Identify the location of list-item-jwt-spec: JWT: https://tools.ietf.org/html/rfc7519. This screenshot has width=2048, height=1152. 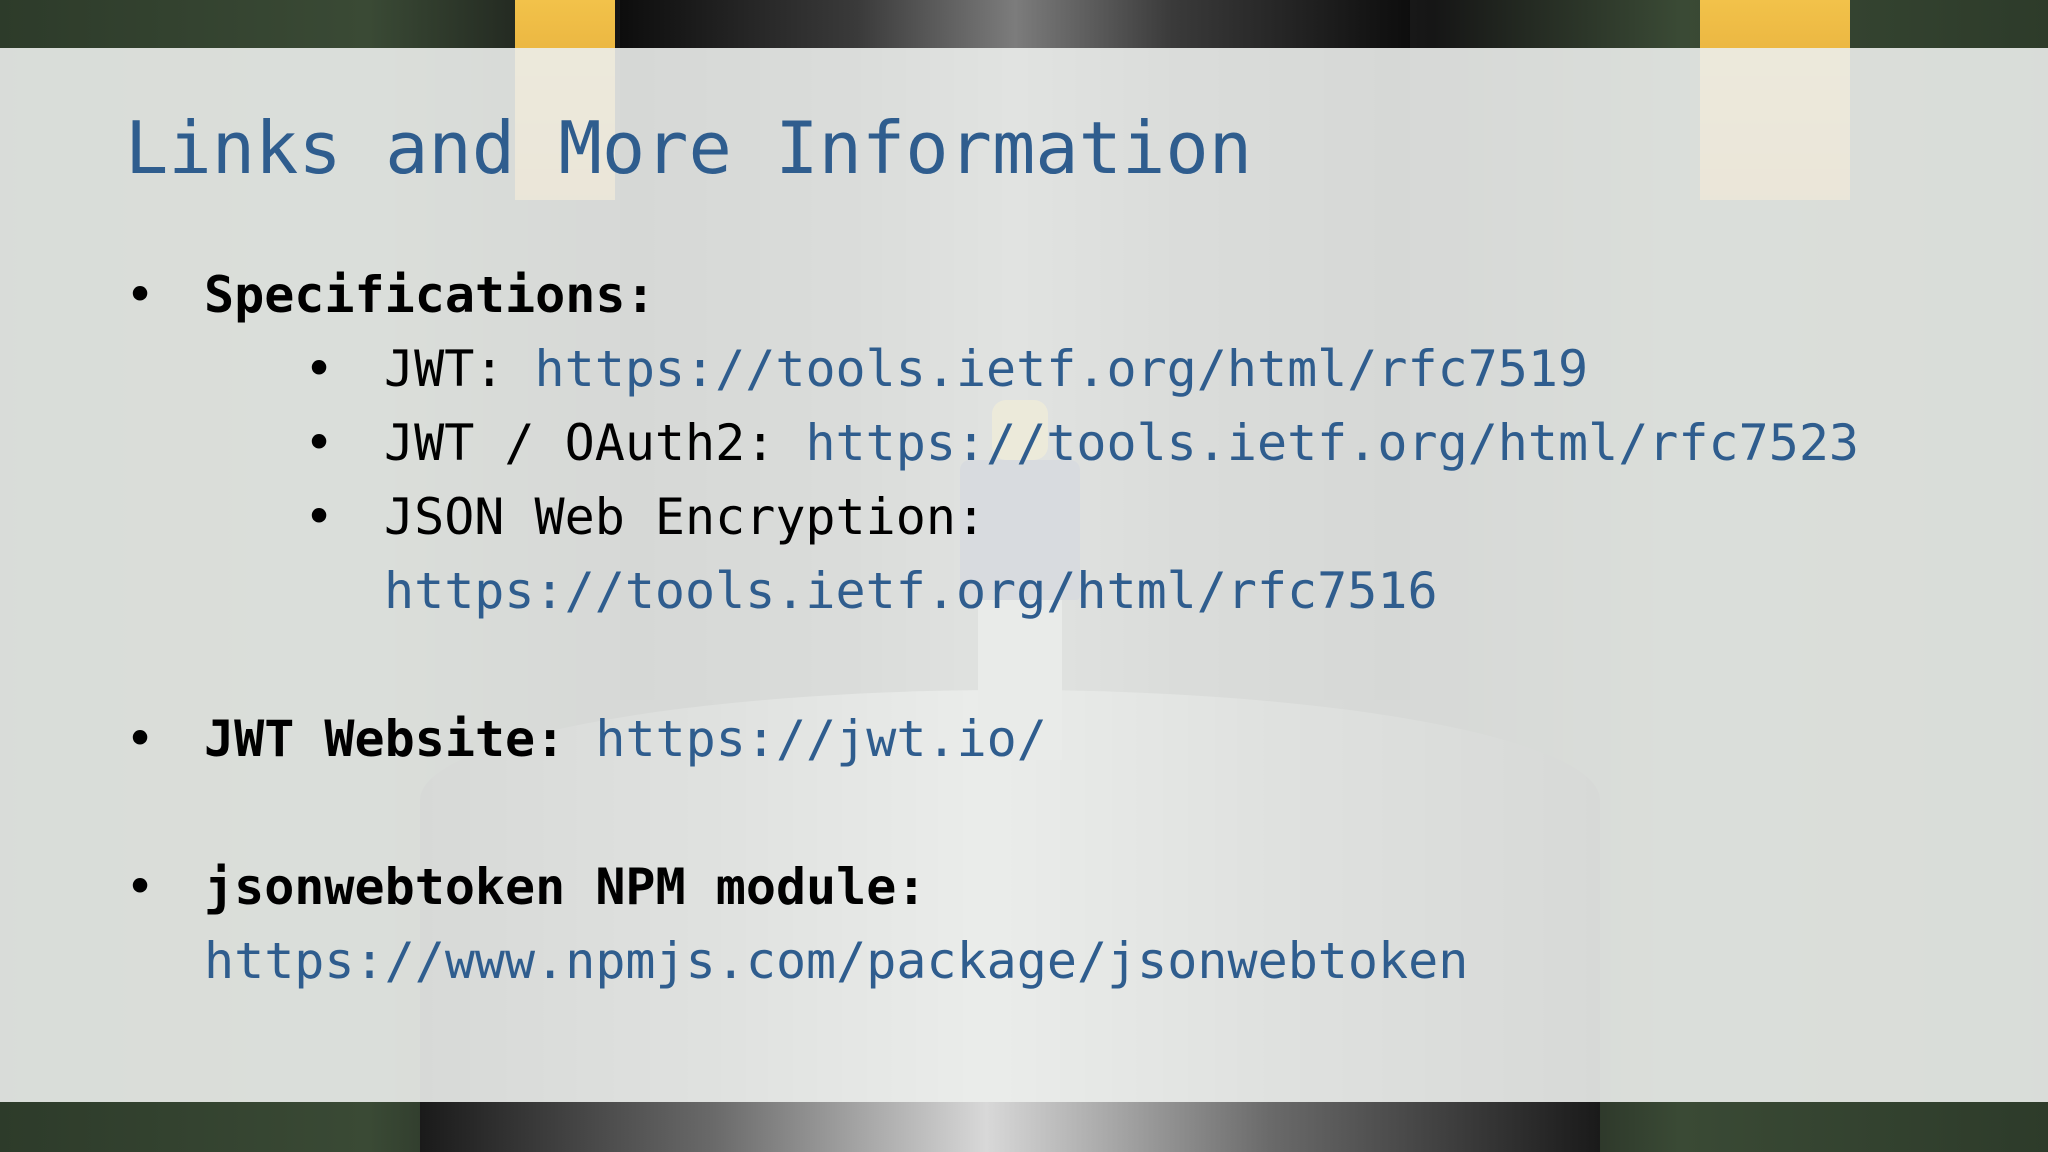
(1104, 369).